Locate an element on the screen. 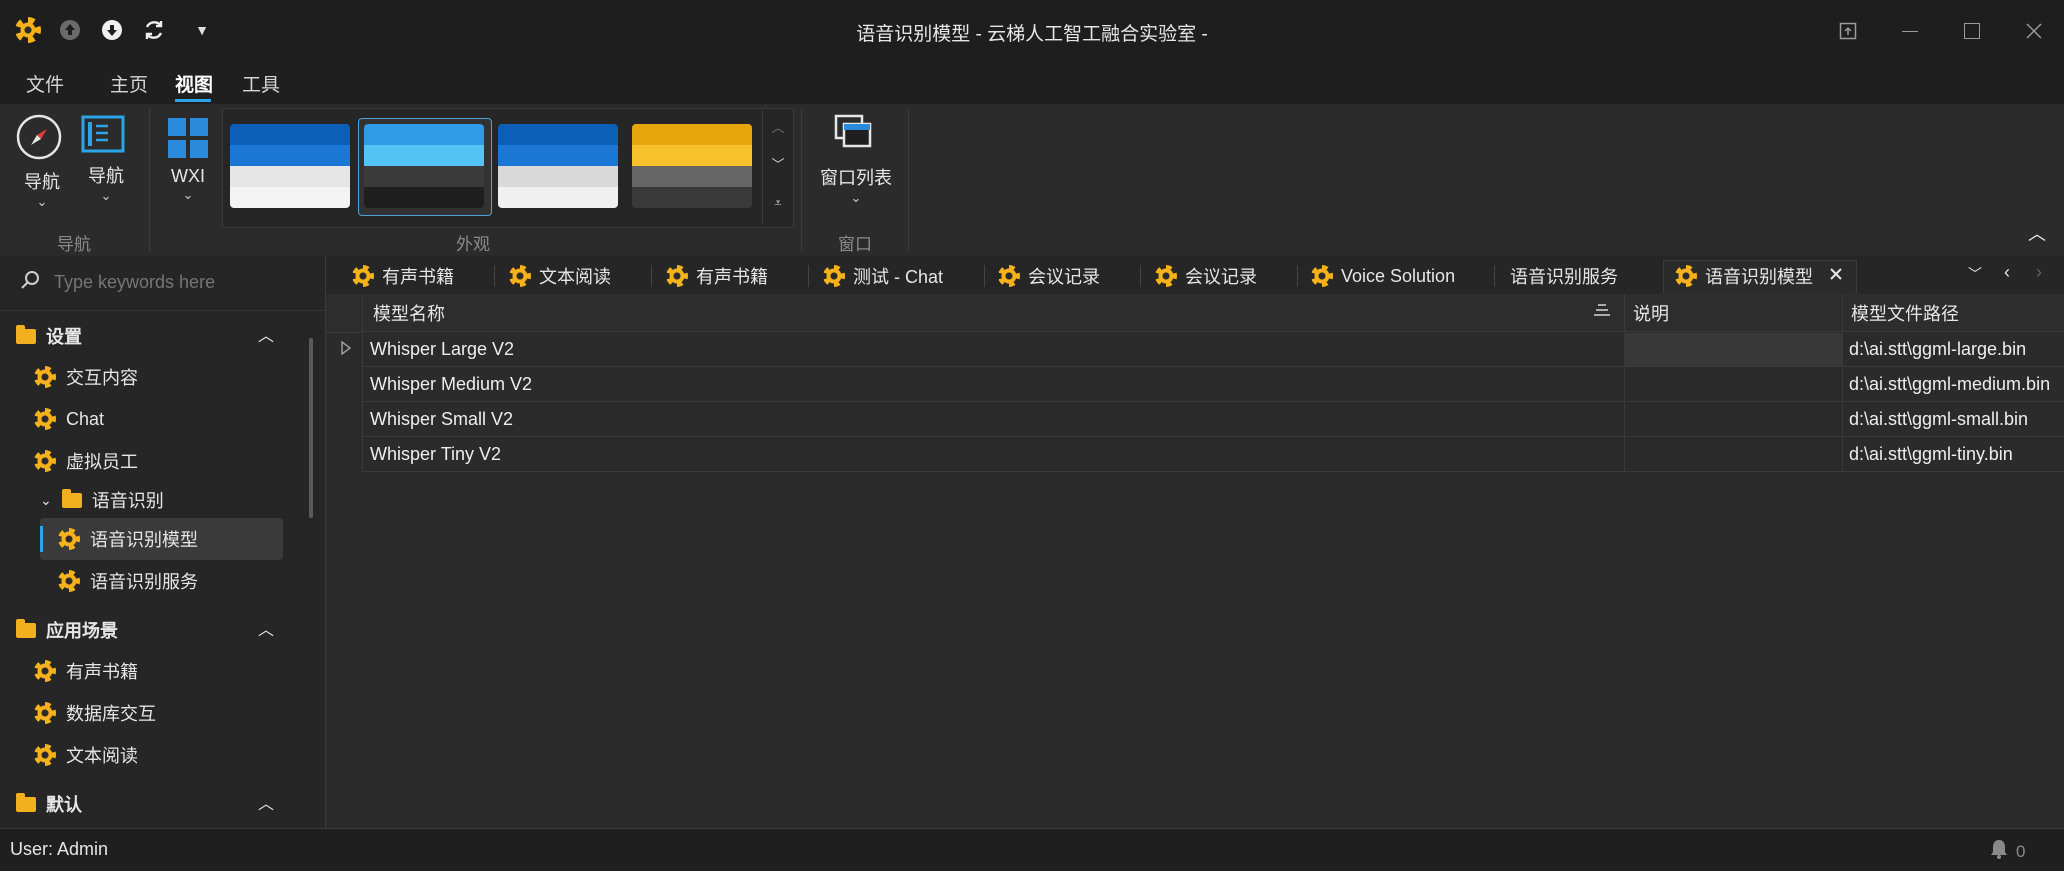 This screenshot has height=871, width=2064. sidebar-item-audiobooks: 有声书籍 is located at coordinates (179, 671).